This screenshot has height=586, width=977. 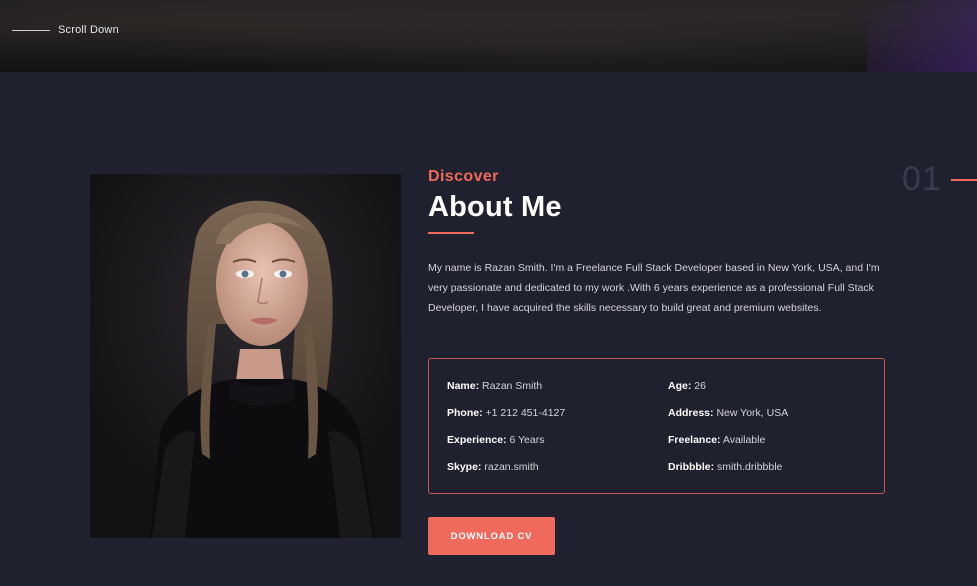 I want to click on info-experience: Experience: 6 Years, so click(x=496, y=440).